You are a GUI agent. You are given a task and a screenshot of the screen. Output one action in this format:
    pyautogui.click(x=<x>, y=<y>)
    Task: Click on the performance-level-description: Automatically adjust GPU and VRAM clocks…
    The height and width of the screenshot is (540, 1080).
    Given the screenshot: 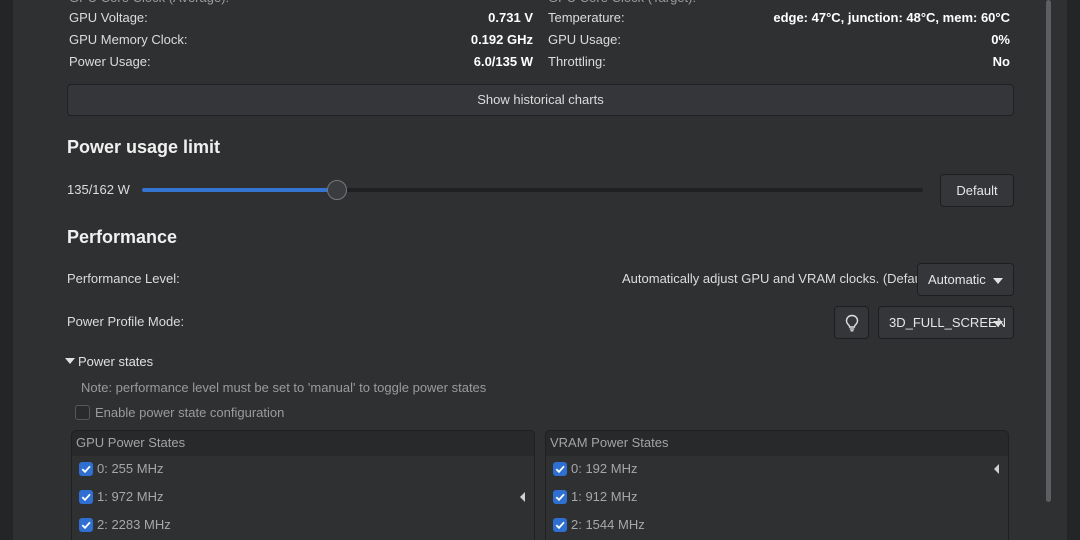 What is the action you would take?
    pyautogui.click(x=777, y=278)
    